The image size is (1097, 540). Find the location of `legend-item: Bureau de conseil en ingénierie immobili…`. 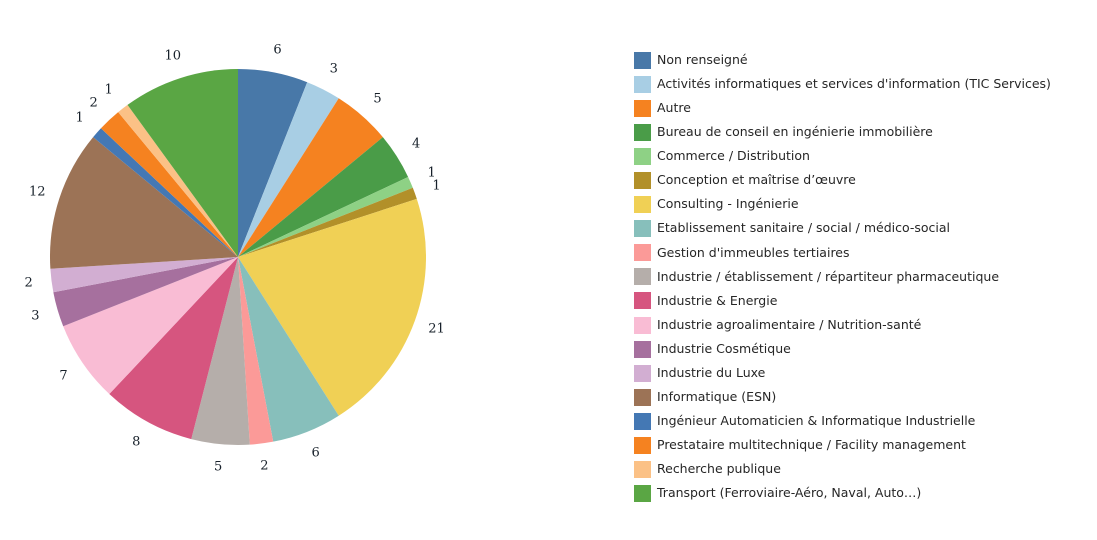

legend-item: Bureau de conseil en ingénierie immobili… is located at coordinates (861, 132).